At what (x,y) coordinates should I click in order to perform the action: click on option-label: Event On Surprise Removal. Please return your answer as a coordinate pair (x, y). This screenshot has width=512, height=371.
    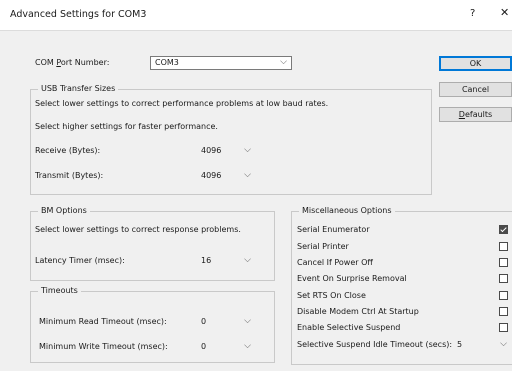
    Looking at the image, I should click on (352, 278).